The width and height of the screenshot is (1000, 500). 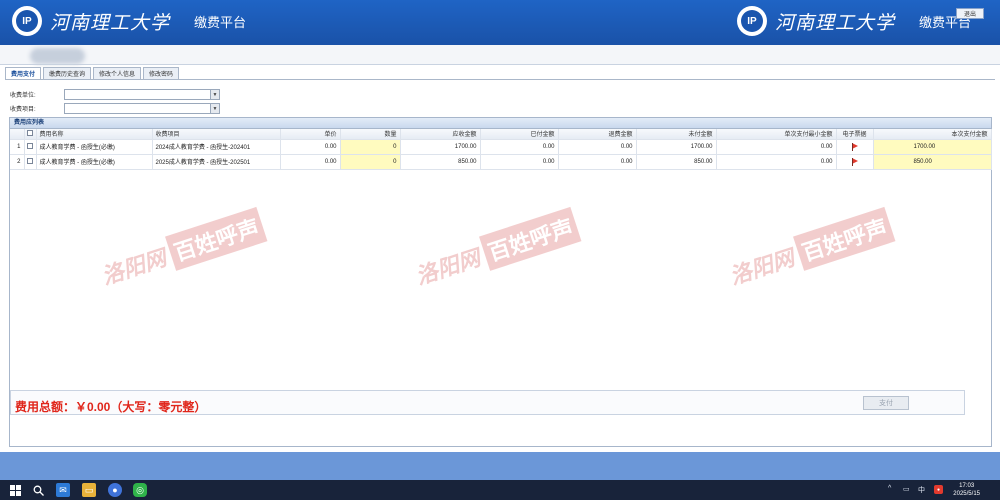 What do you see at coordinates (23, 110) in the screenshot?
I see `item-label: 收费项目:` at bounding box center [23, 110].